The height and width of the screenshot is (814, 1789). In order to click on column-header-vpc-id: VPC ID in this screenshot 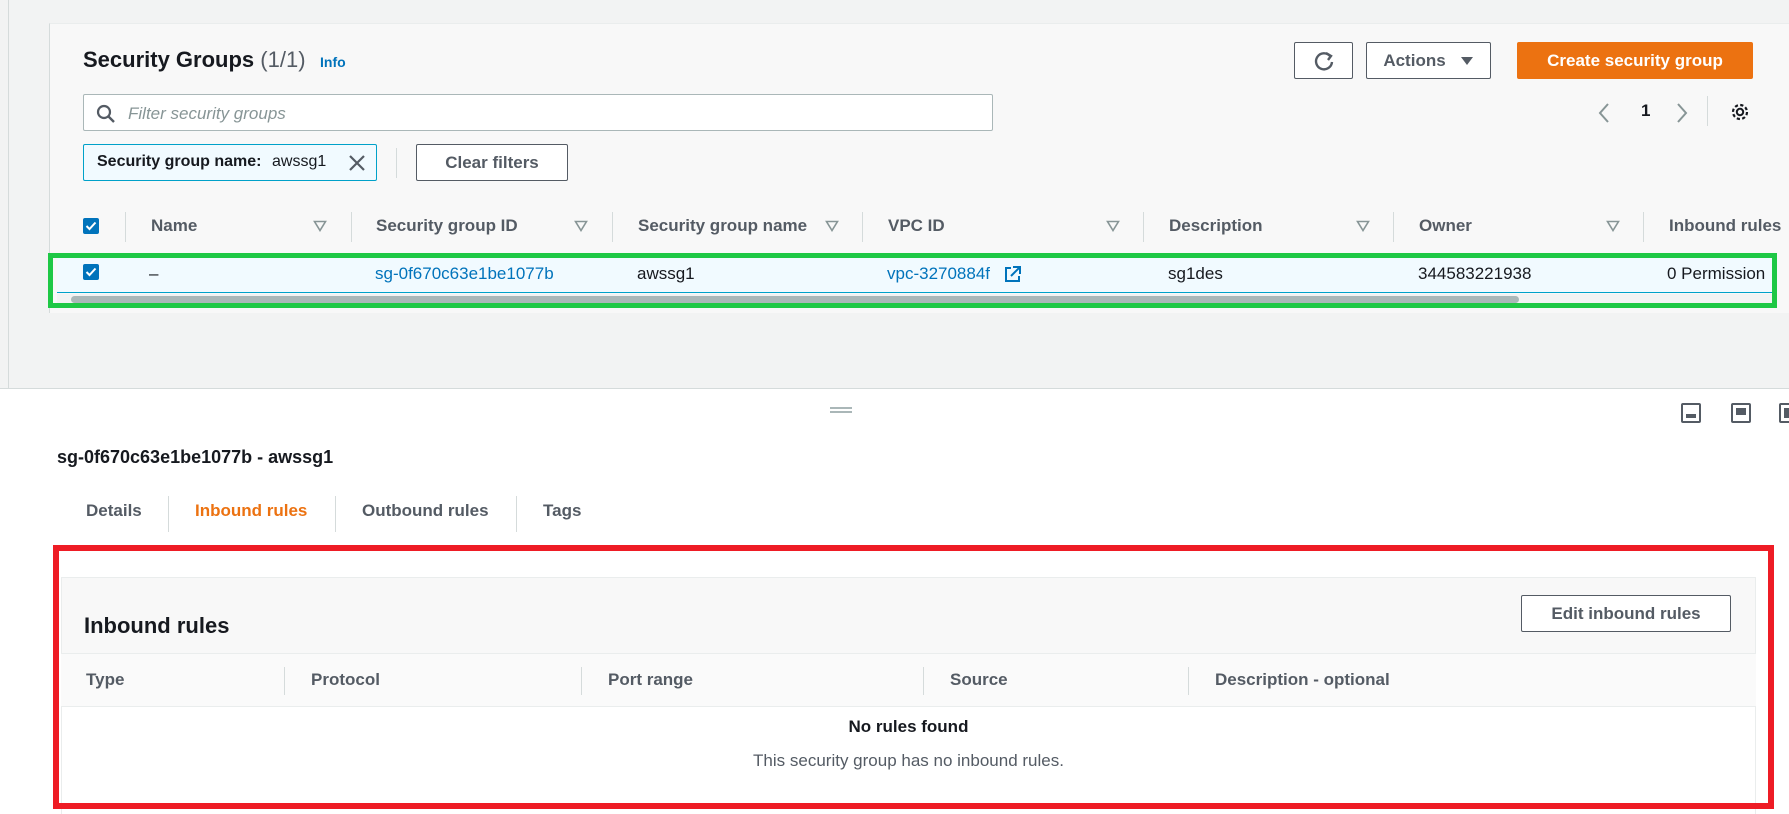, I will do `click(916, 226)`.